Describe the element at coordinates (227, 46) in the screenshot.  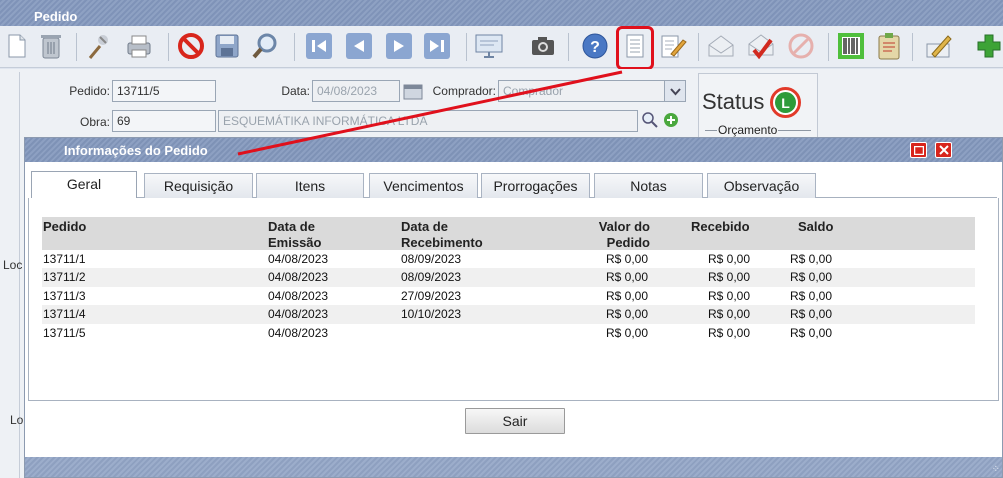
I see `save-icon` at that location.